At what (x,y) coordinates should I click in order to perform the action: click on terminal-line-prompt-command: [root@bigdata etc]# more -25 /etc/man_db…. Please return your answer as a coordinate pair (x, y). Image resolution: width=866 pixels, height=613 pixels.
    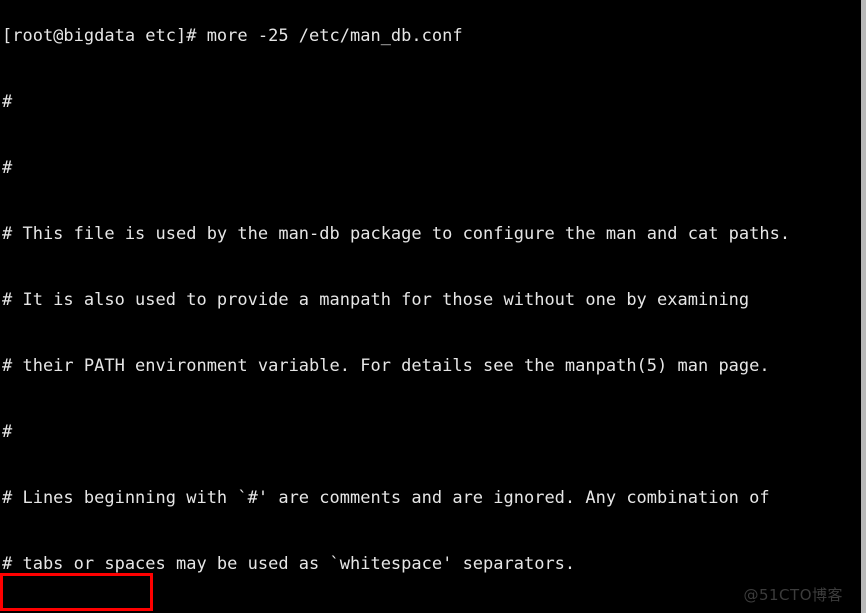
    Looking at the image, I should click on (232, 36).